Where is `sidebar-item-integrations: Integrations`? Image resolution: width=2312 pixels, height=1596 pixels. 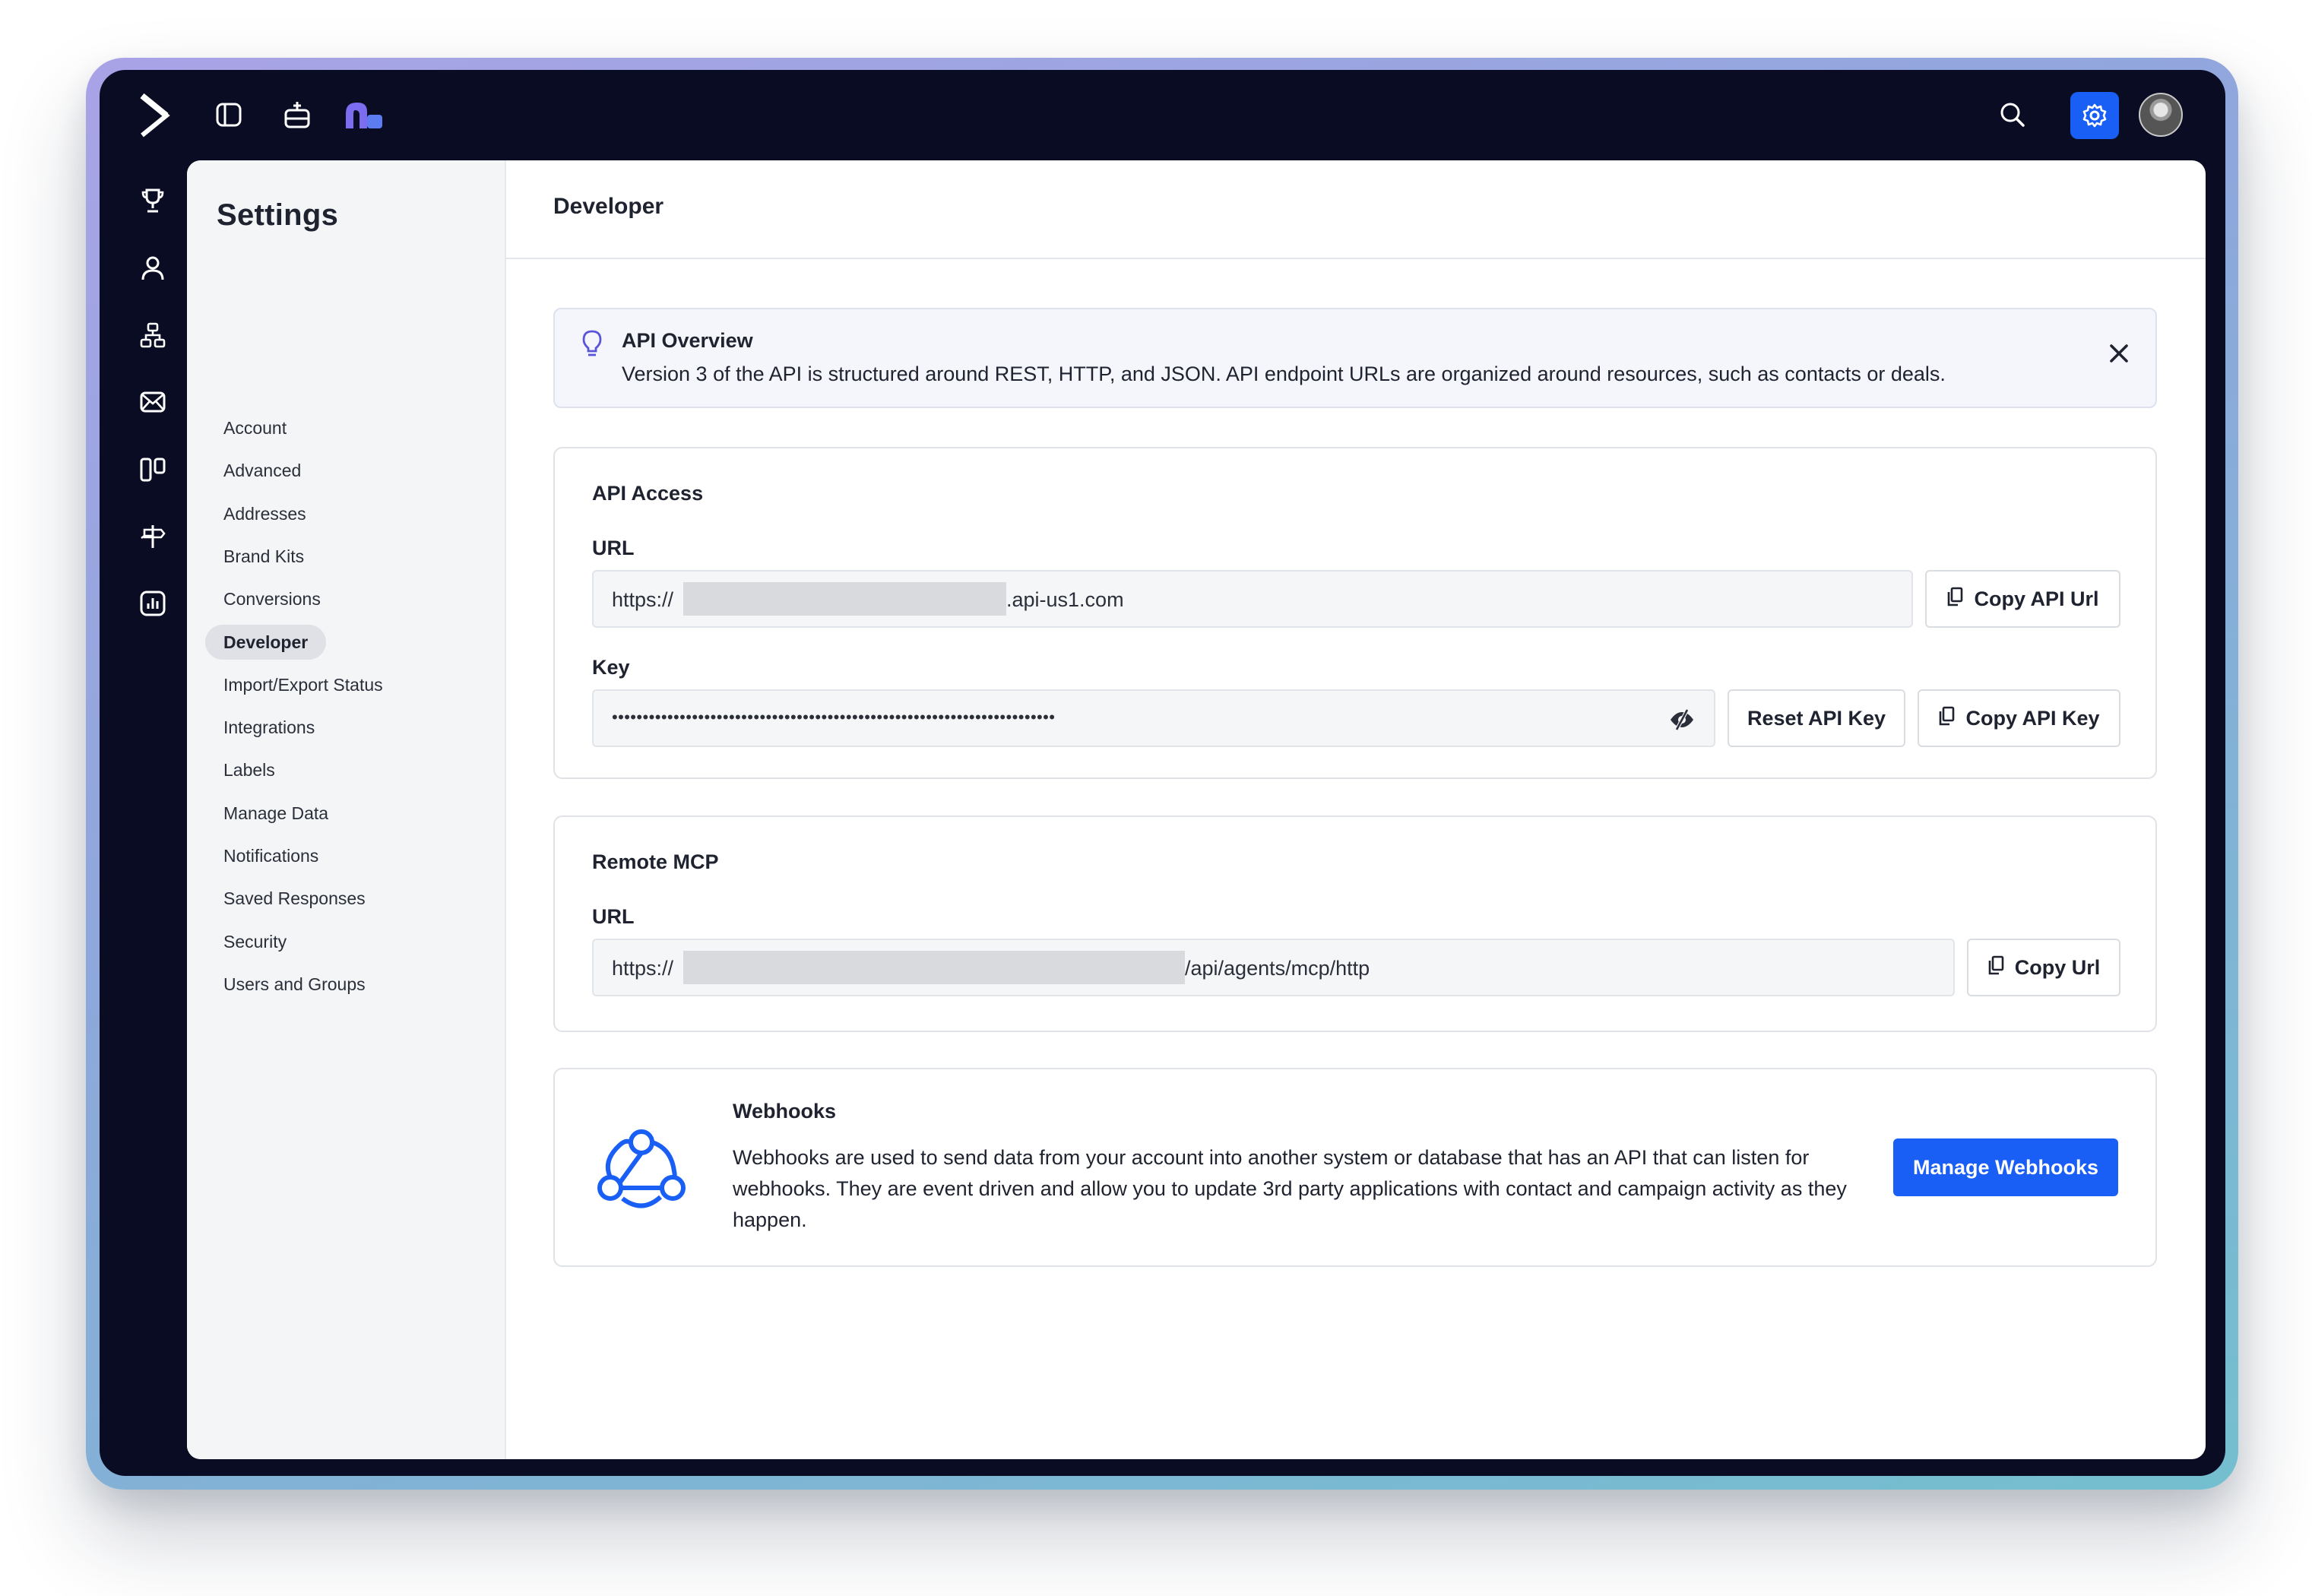 sidebar-item-integrations: Integrations is located at coordinates (269, 728).